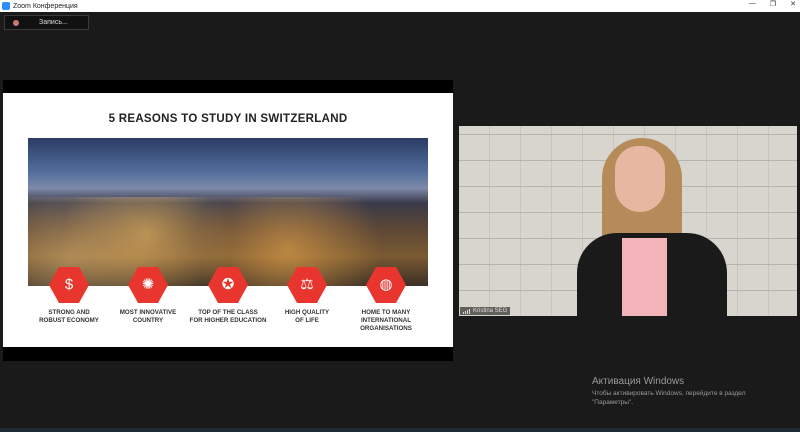 The image size is (800, 432). Describe the element at coordinates (307, 285) in the screenshot. I see `balance-scale-icon: ⚖` at that location.